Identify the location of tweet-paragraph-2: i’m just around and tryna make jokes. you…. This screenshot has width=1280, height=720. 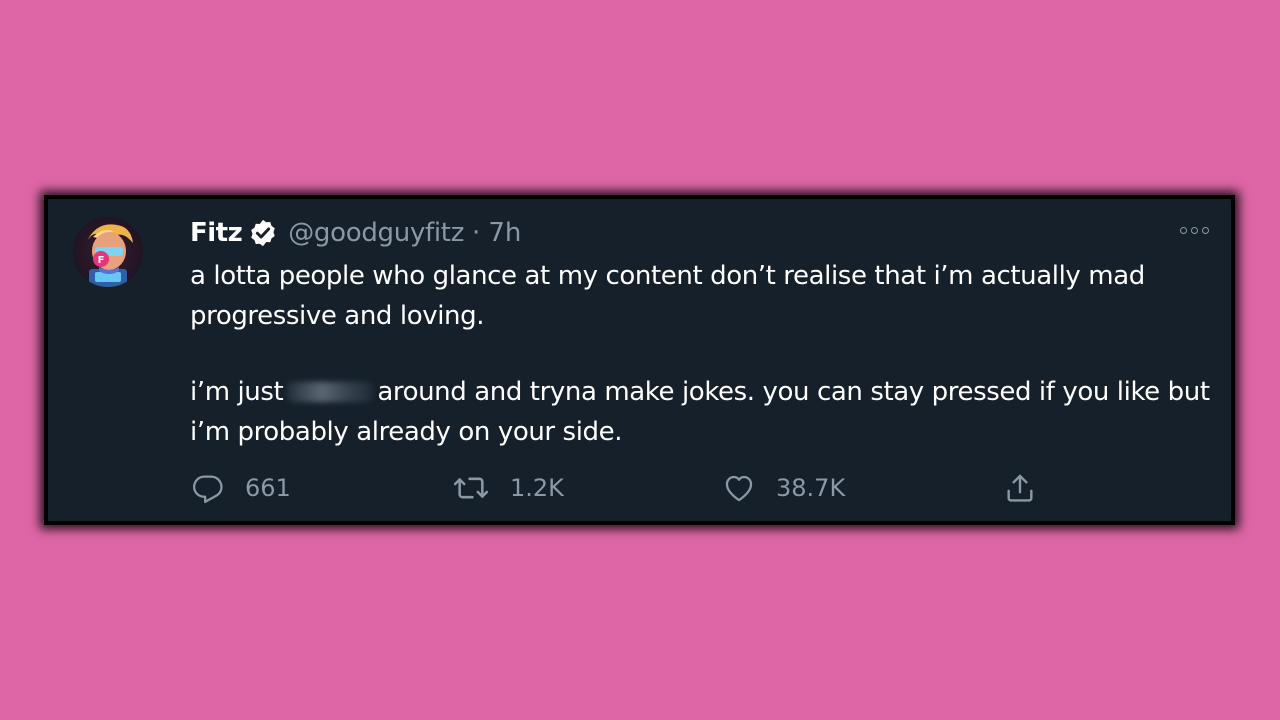
(700, 412).